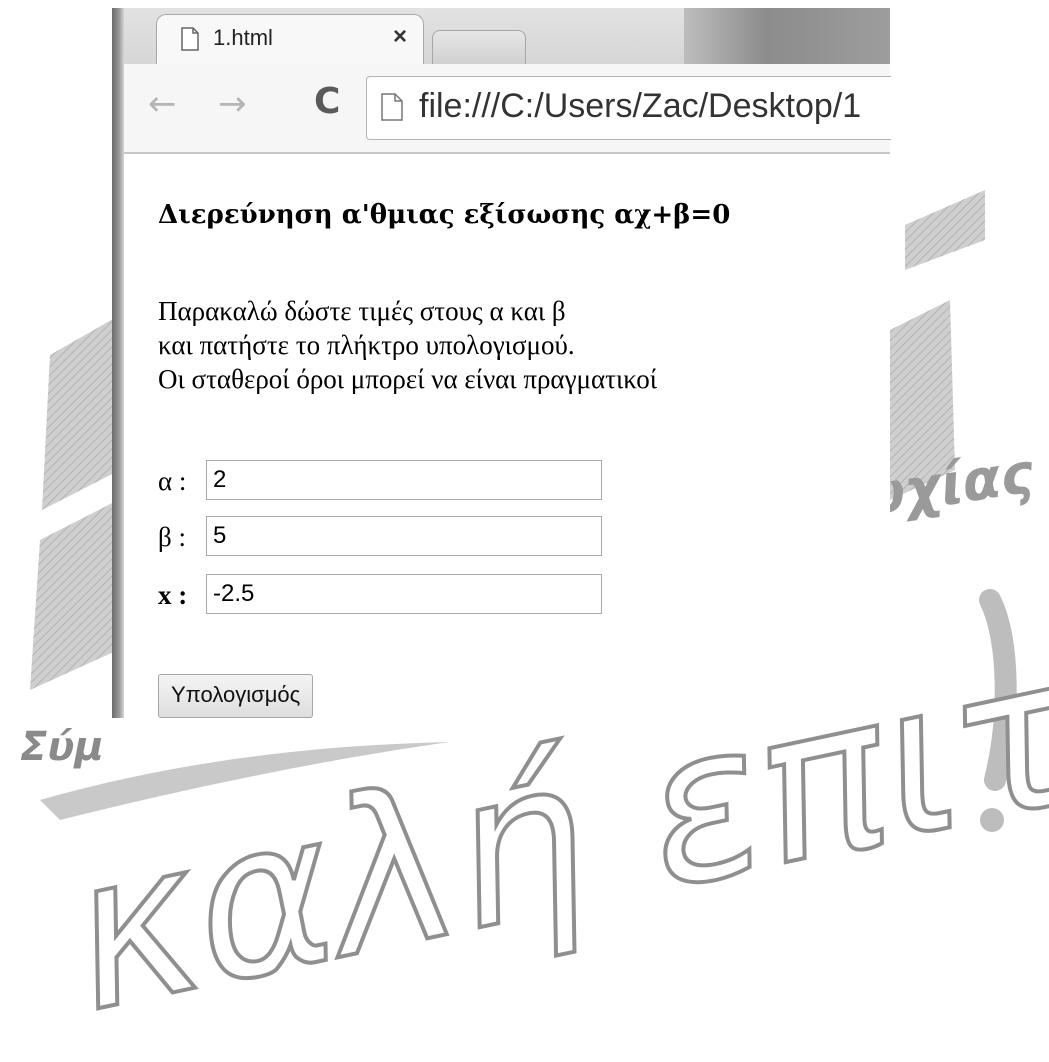  Describe the element at coordinates (232, 104) in the screenshot. I see `forward-arrow-icon: →` at that location.